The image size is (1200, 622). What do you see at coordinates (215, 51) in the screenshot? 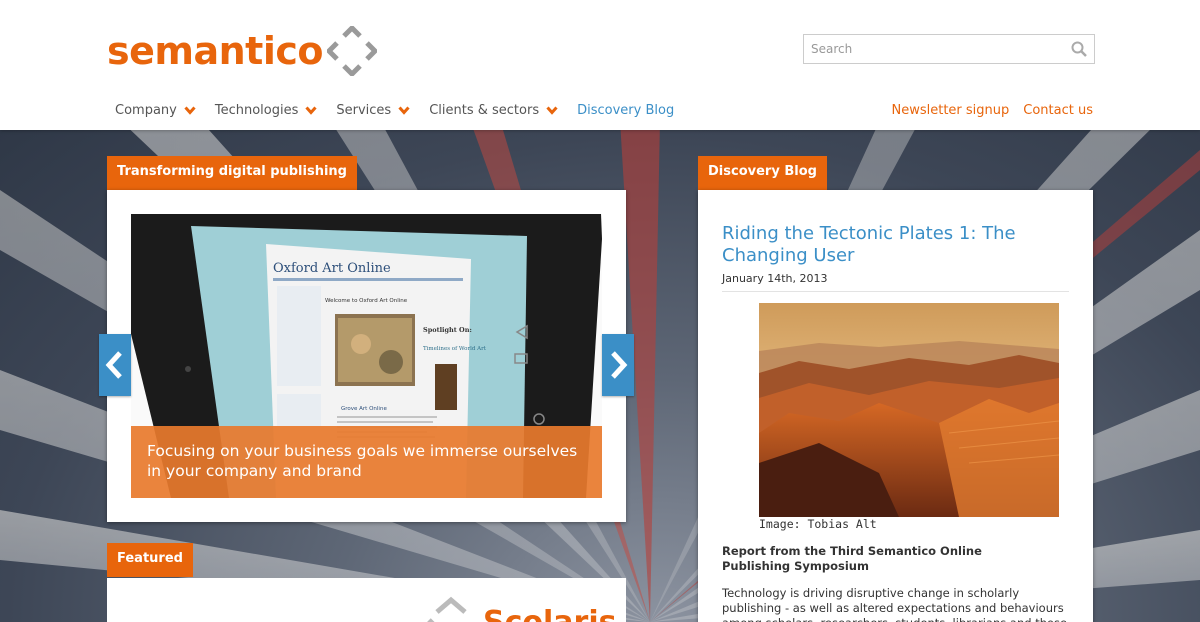
I see `logo-wordmark: semantico` at bounding box center [215, 51].